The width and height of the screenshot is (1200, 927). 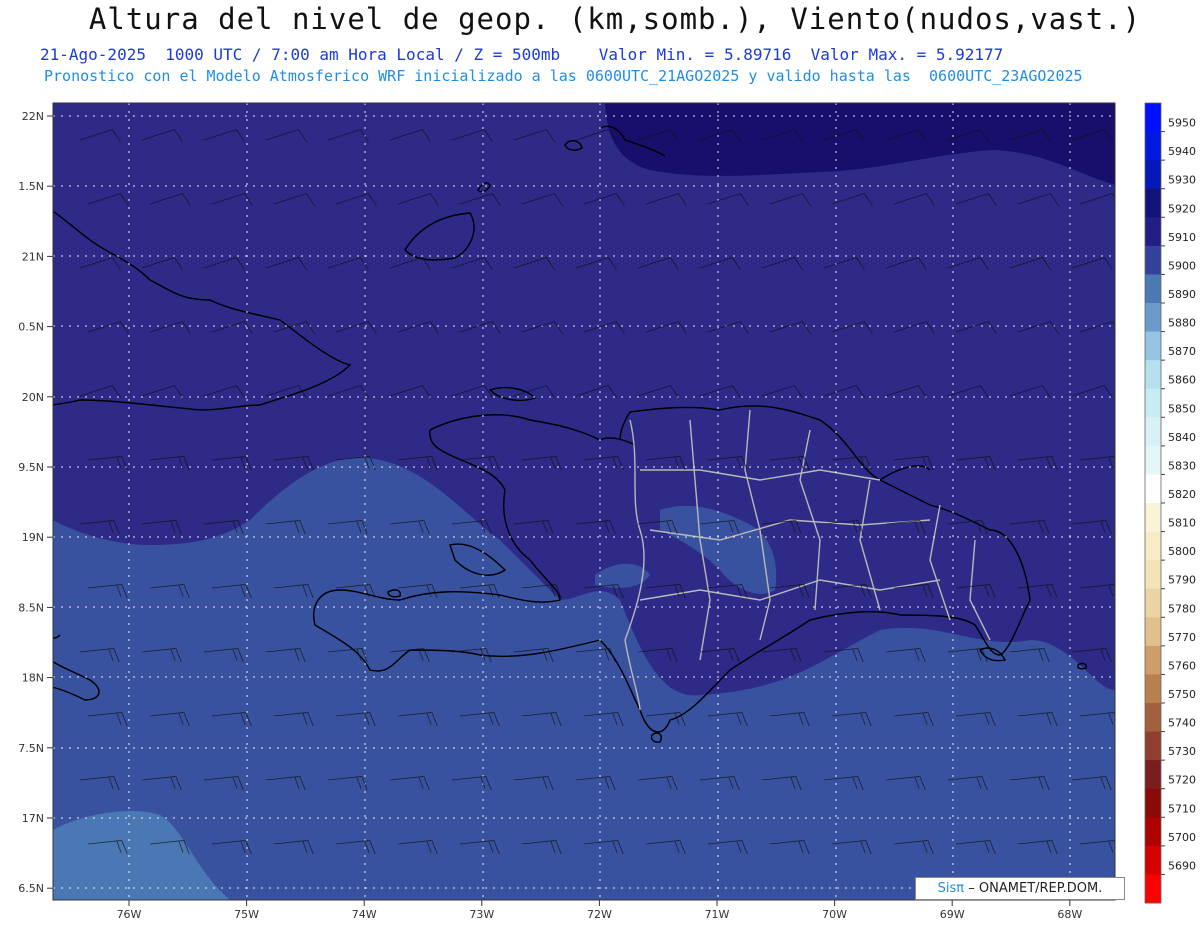 I want to click on lon-label: 72W, so click(x=599, y=914).